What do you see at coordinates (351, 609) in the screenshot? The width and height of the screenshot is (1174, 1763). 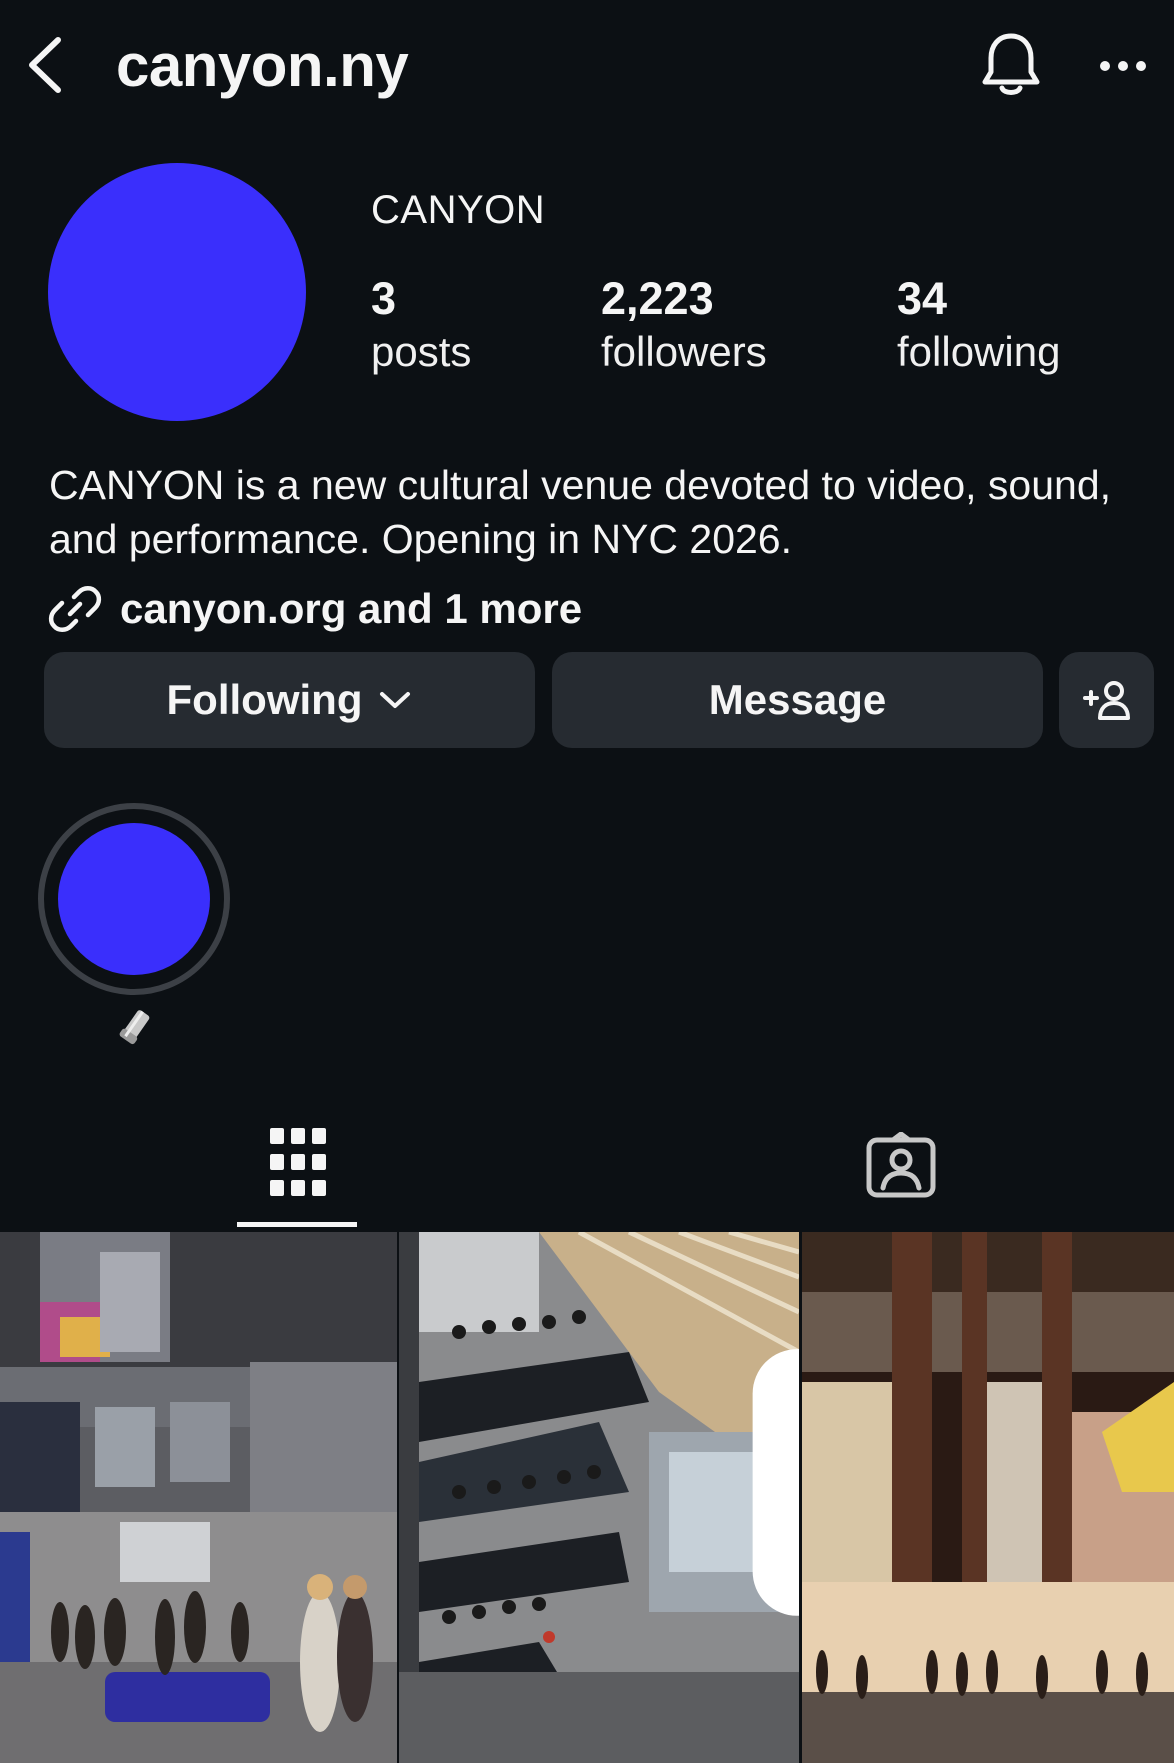 I see `profile-link-text: canyon.org and 1 more` at bounding box center [351, 609].